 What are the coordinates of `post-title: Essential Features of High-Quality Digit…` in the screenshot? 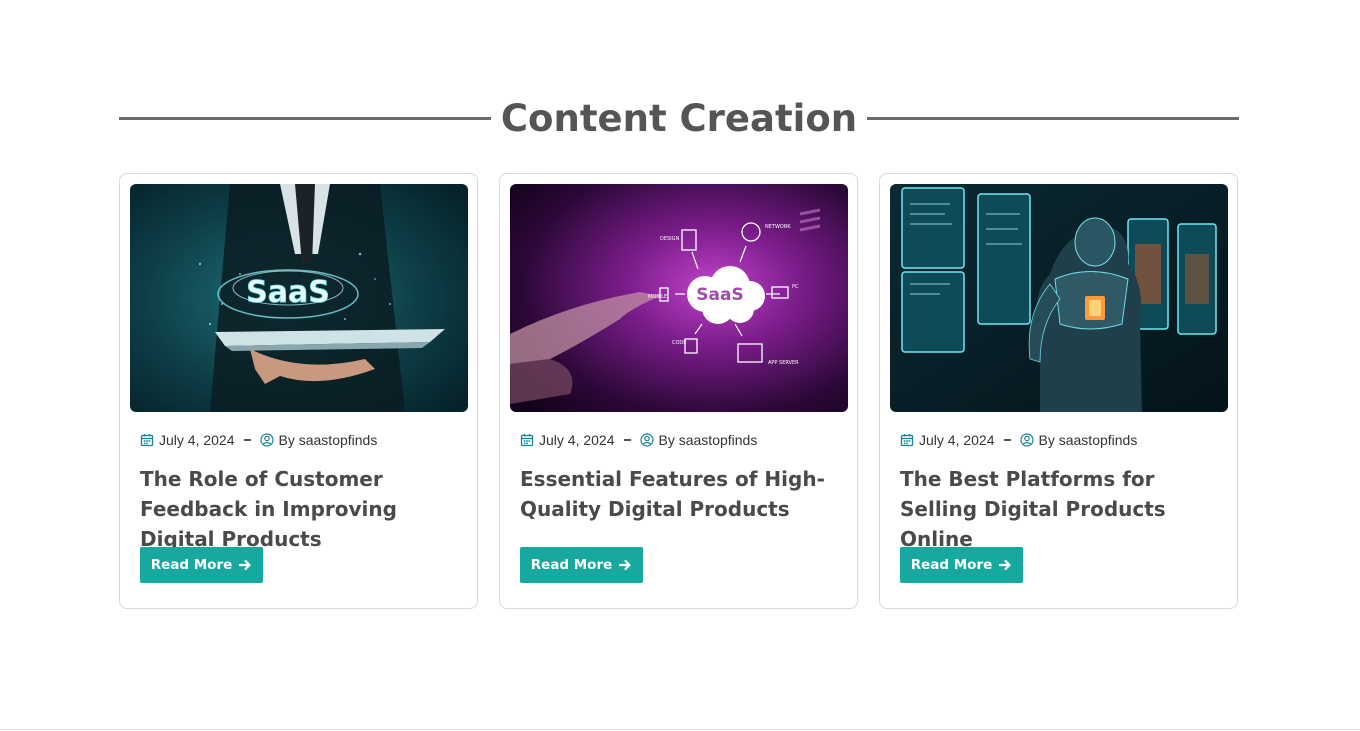 It's located at (682, 494).